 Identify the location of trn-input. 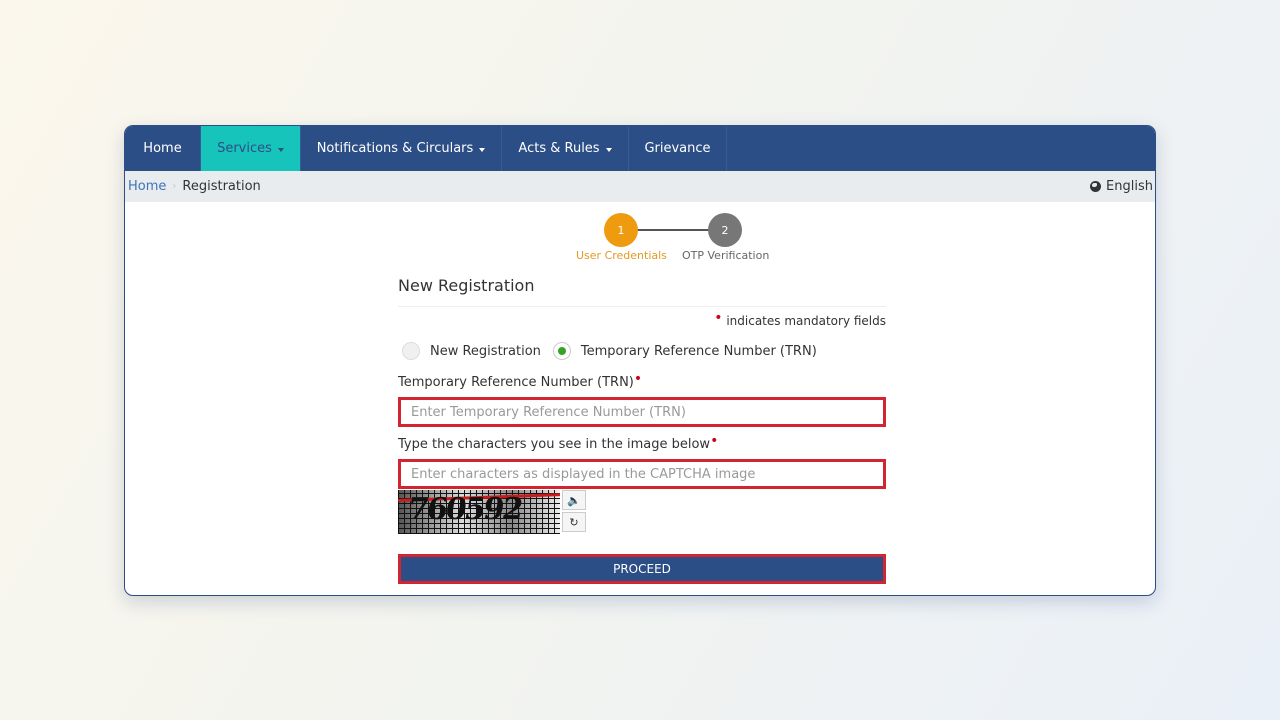
(642, 412).